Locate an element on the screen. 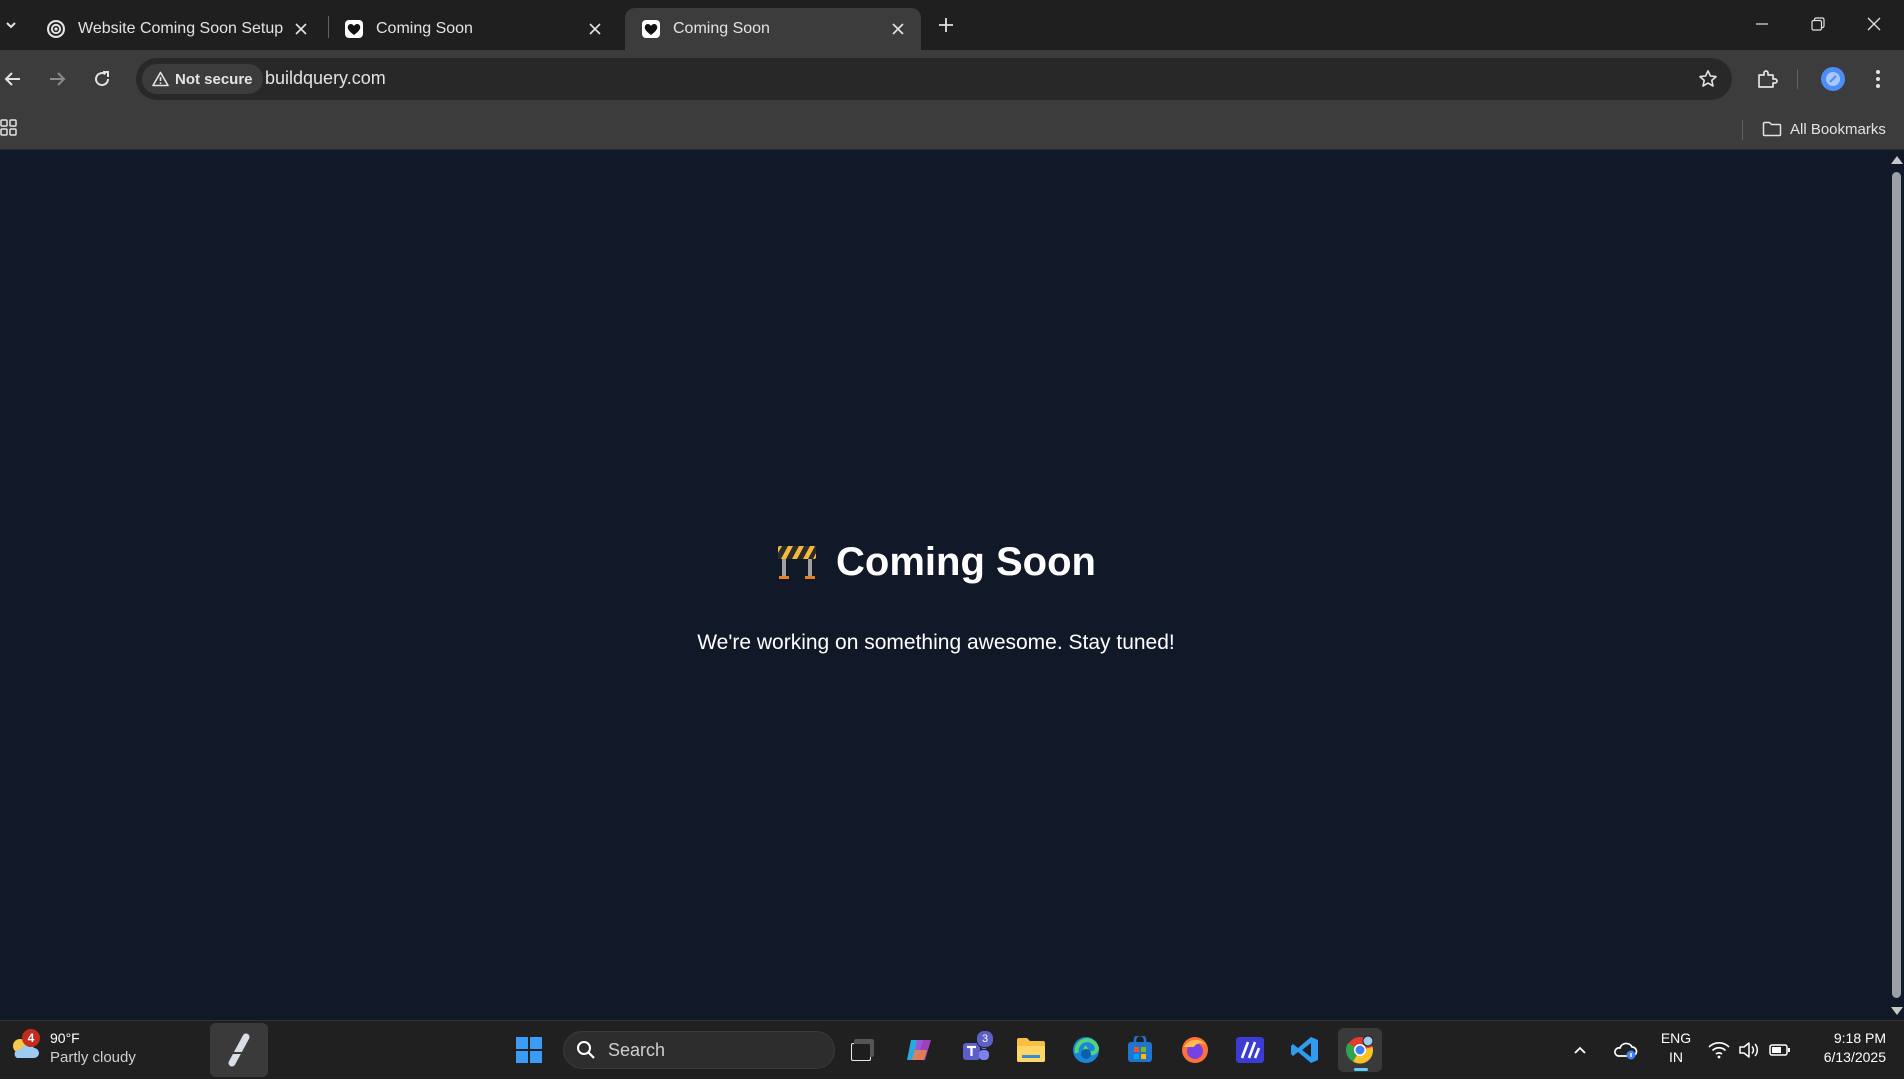  page-title: Coming Soon is located at coordinates (966, 562).